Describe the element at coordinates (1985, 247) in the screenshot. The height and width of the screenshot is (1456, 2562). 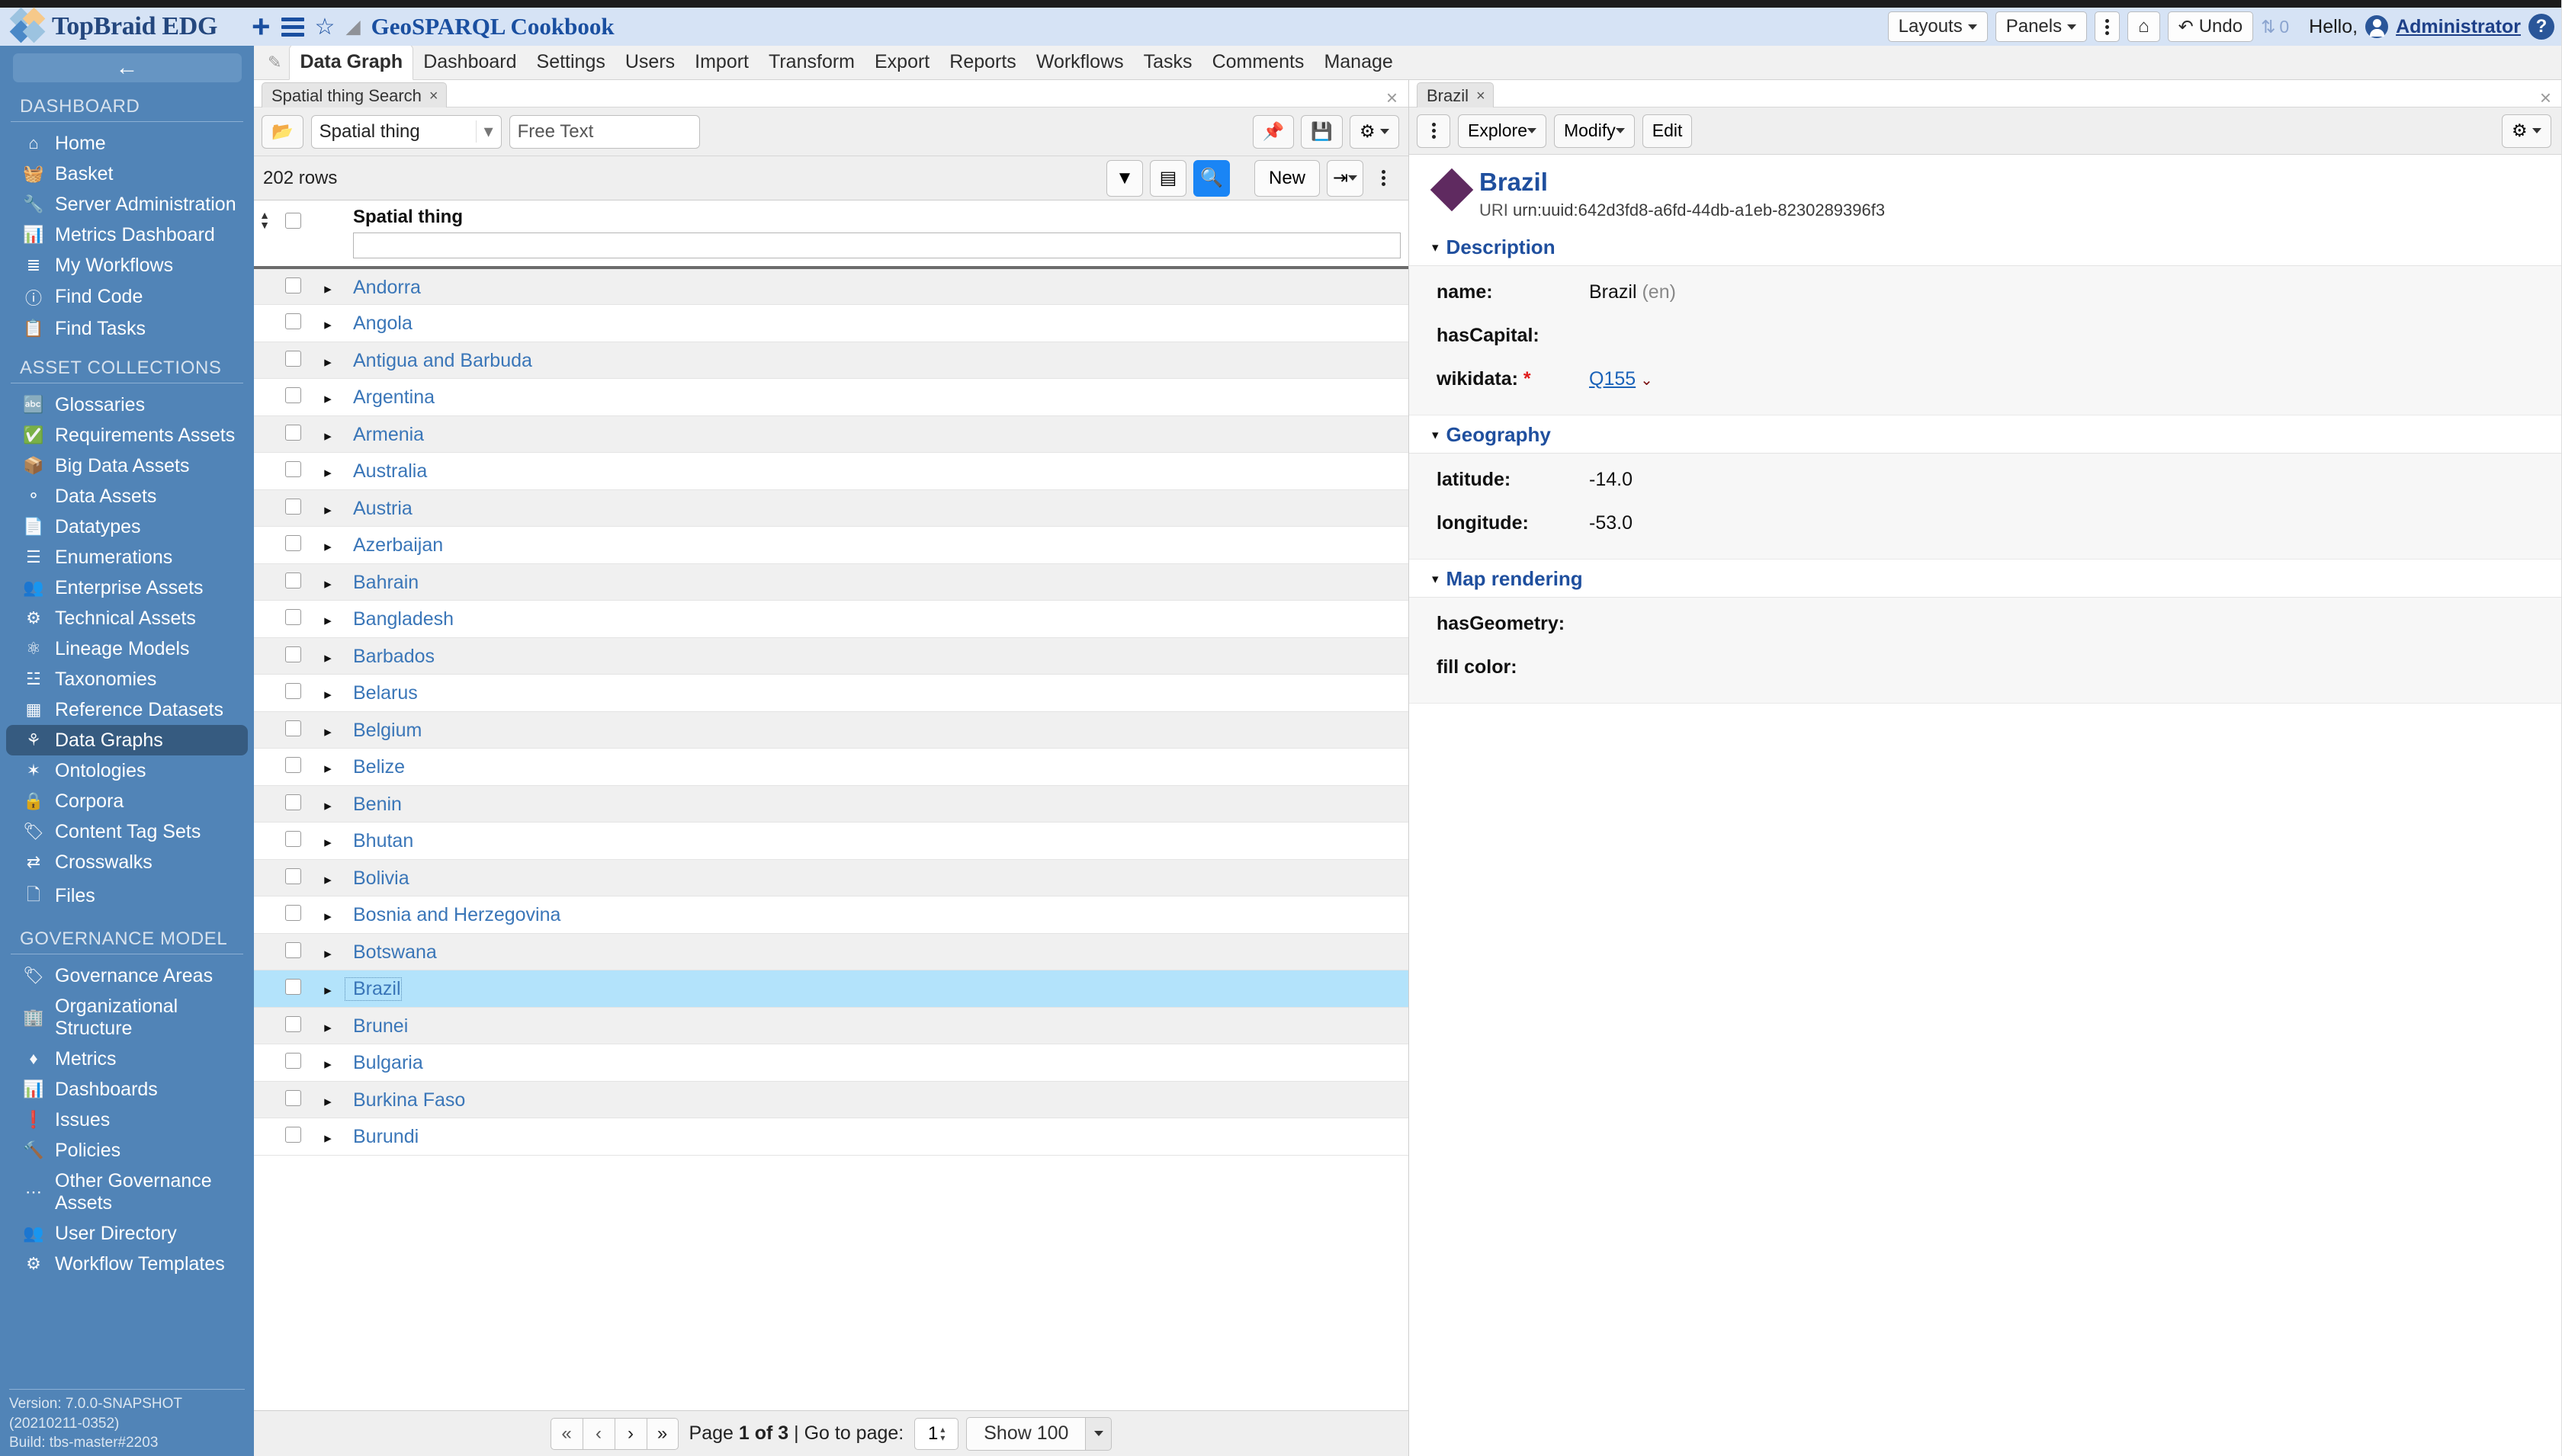
I see `section-header: ▾ Description` at that location.